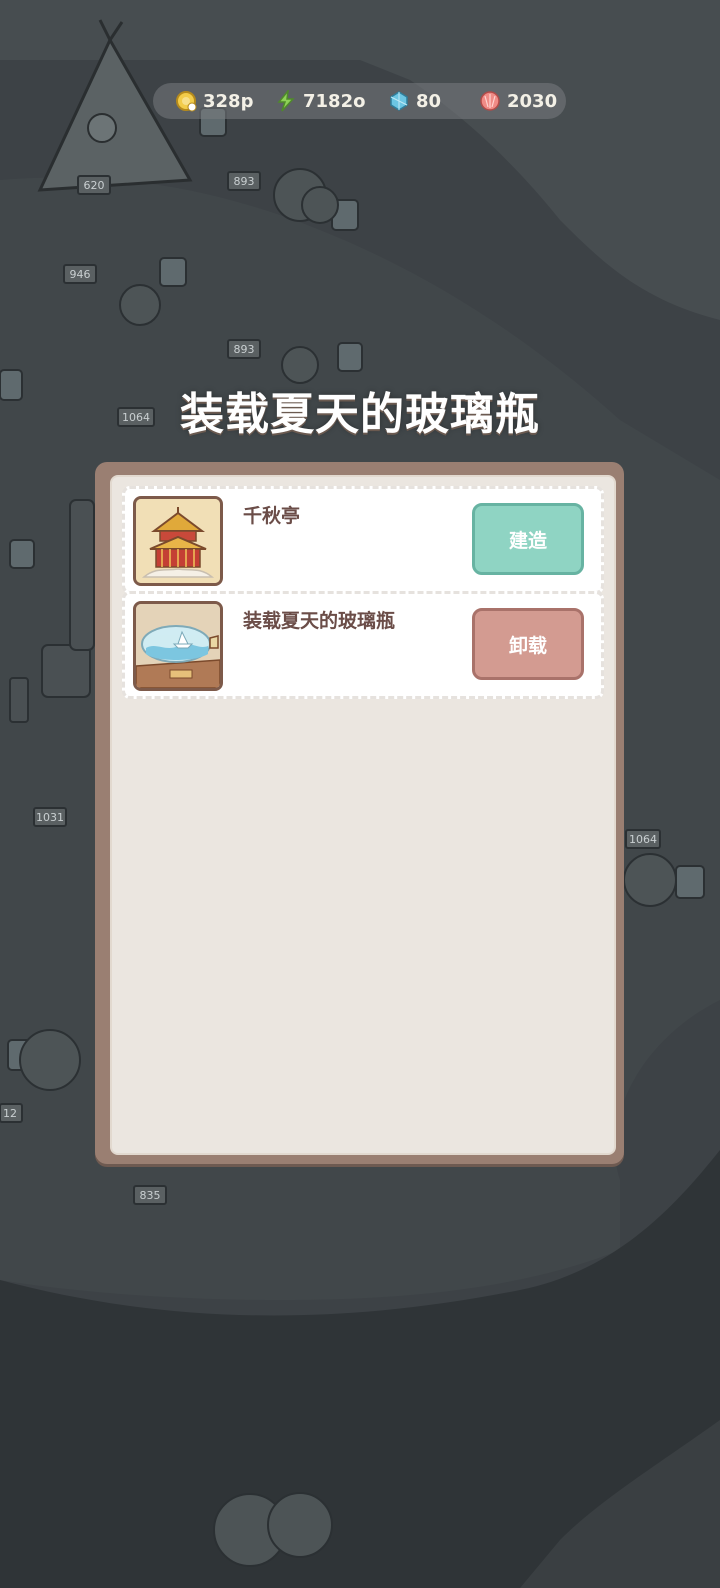  I want to click on lightning-icon, so click(286, 100).